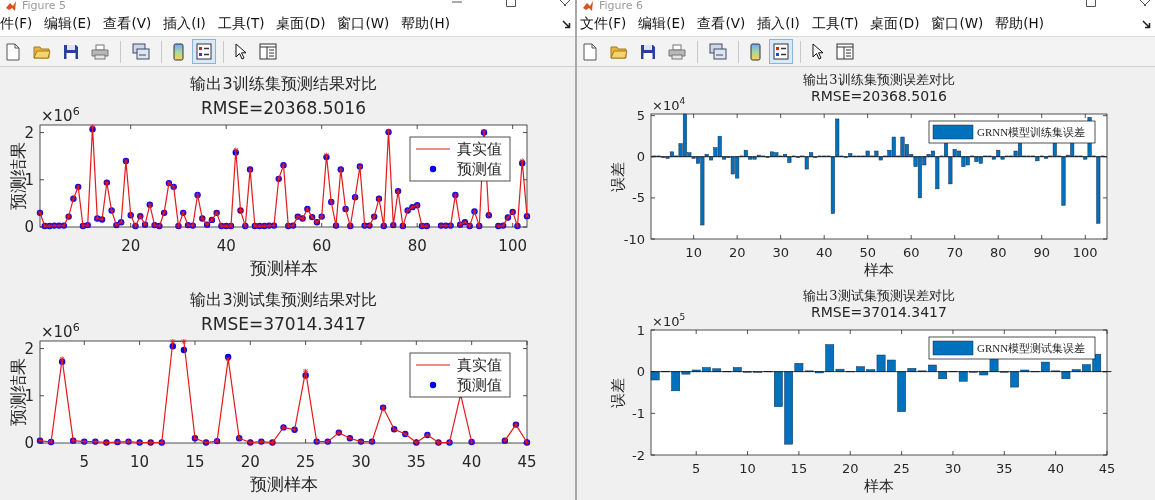  What do you see at coordinates (283, 299) in the screenshot?
I see `chart-title: 输出3测试集预测结果对比` at bounding box center [283, 299].